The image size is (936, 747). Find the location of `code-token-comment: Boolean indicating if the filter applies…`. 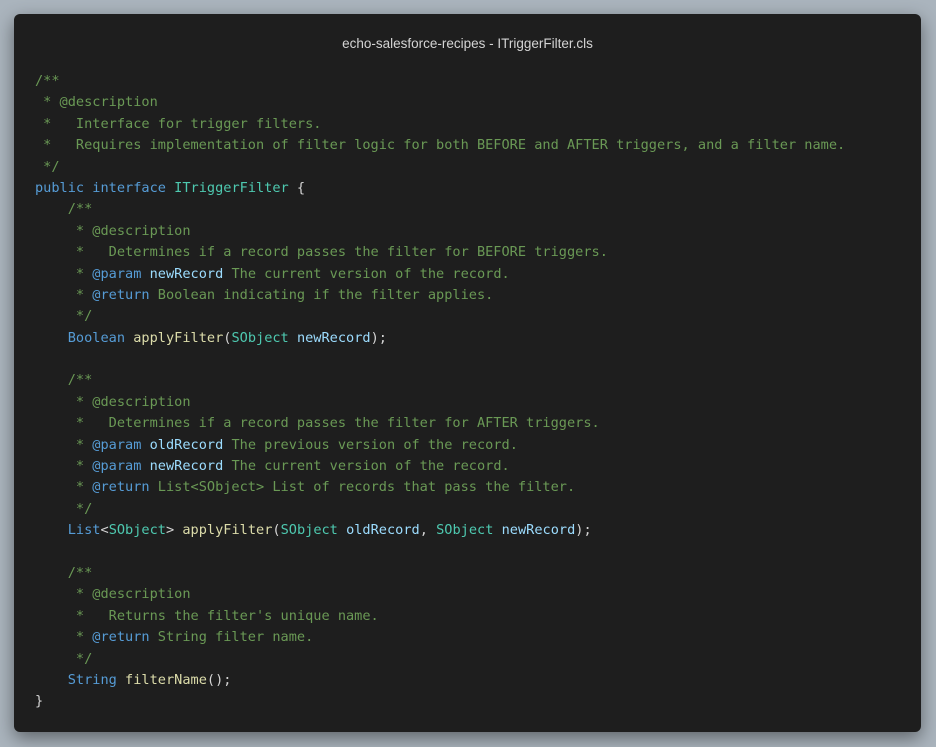

code-token-comment: Boolean indicating if the filter applies… is located at coordinates (321, 294).